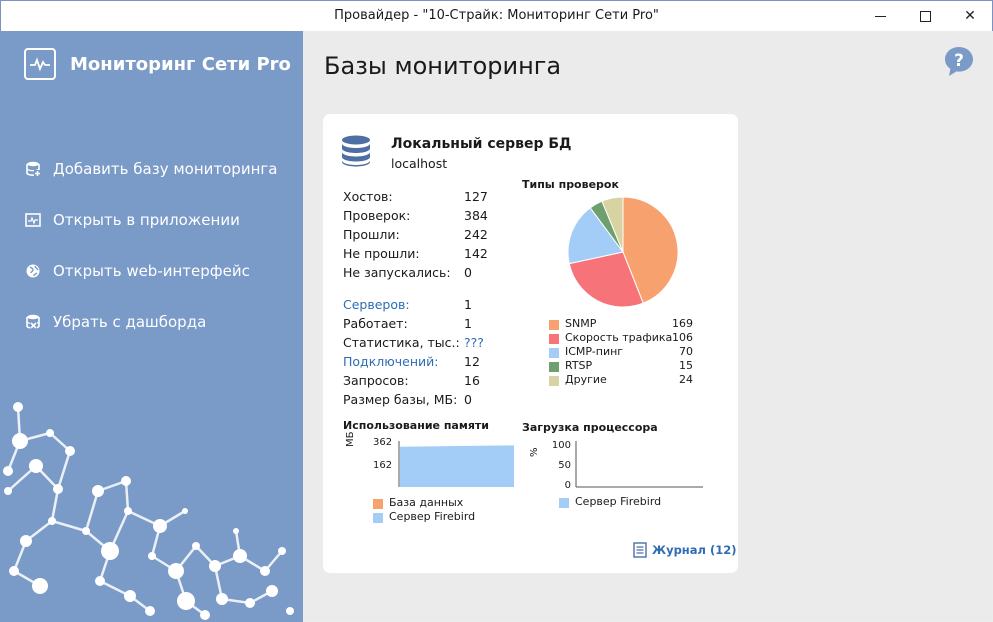 The image size is (993, 622). Describe the element at coordinates (624, 324) in the screenshot. I see `legend-item: SNMP 169` at that location.